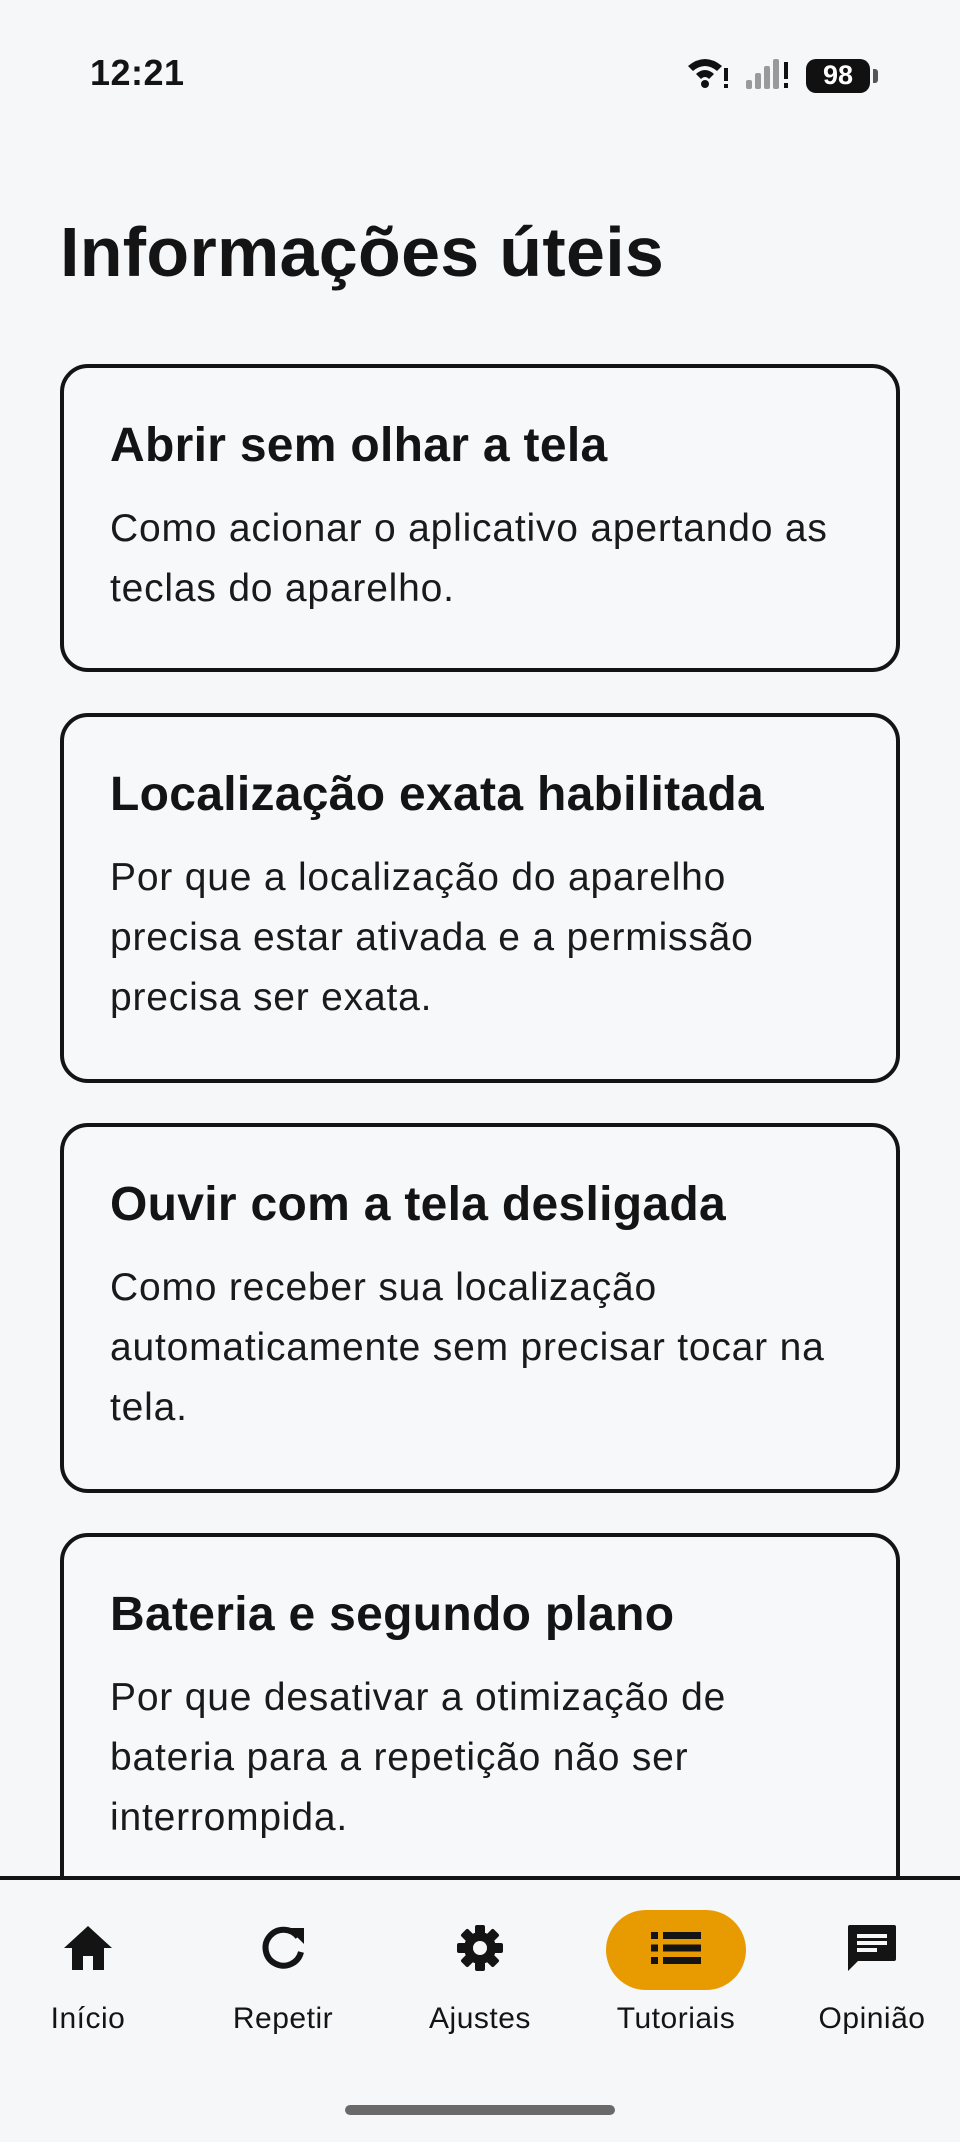 The height and width of the screenshot is (2142, 960). I want to click on chat-icon, so click(872, 1950).